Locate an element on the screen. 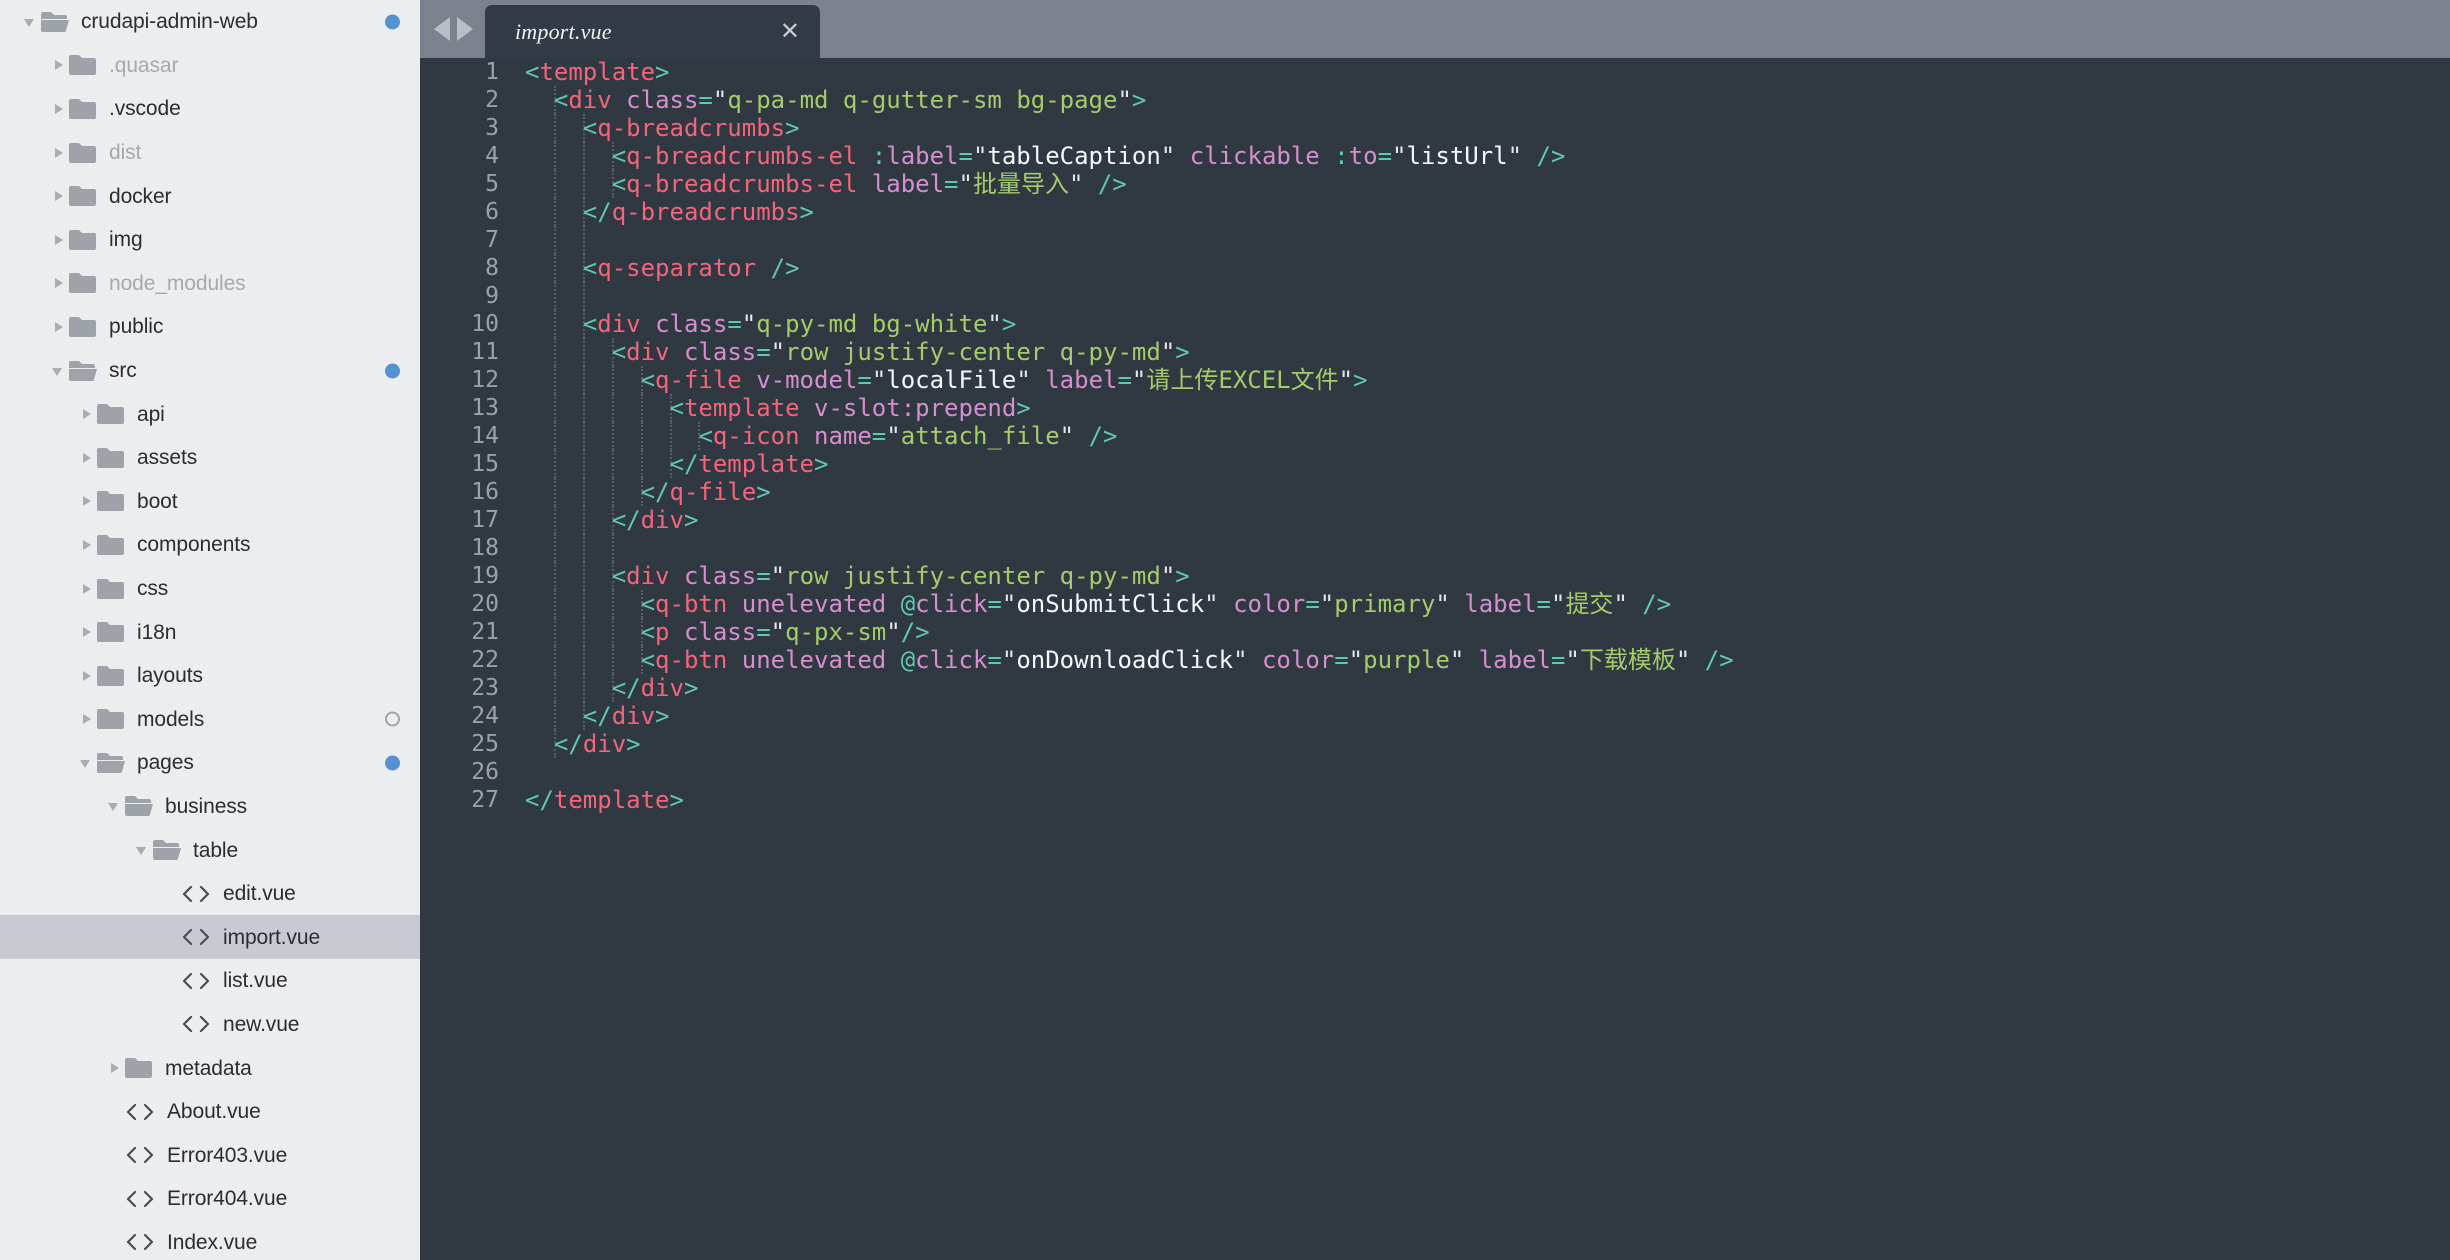 The height and width of the screenshot is (1260, 2450). tree-item-css: css is located at coordinates (210, 589).